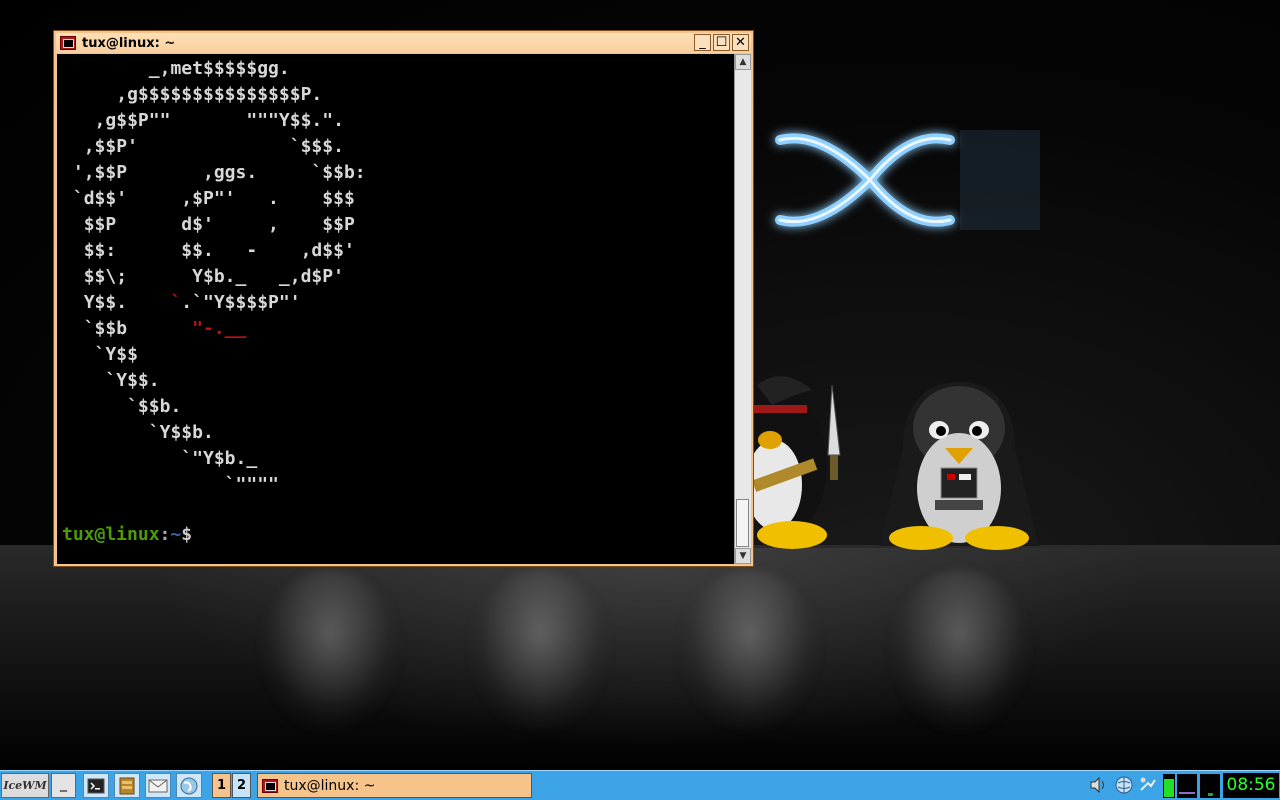 The height and width of the screenshot is (800, 1280). I want to click on ascii-line: `"Y$b._, so click(219, 458).